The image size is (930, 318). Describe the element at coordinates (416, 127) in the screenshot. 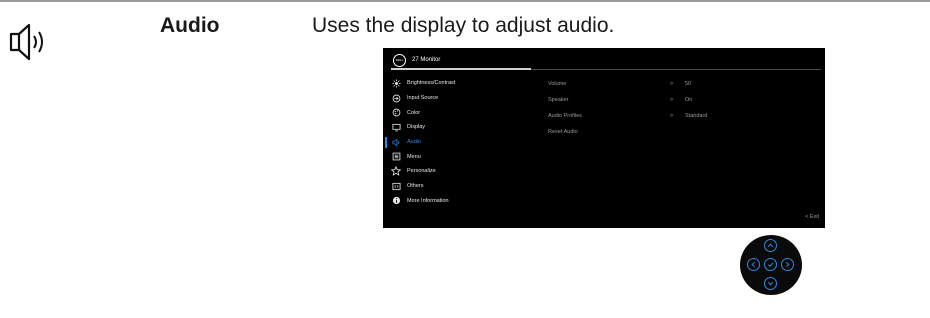

I see `menu-item-label: Display` at that location.